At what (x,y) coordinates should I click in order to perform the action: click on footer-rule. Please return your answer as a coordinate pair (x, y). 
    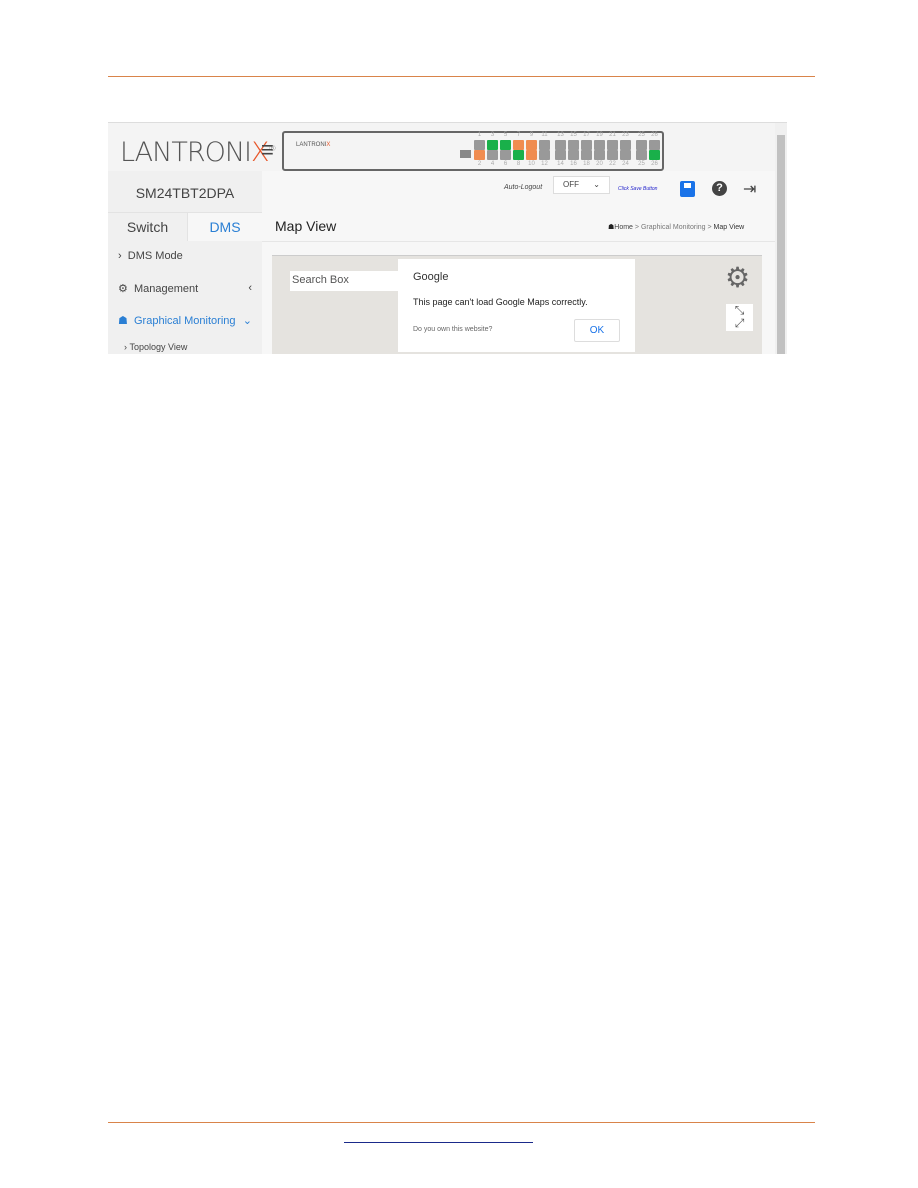
    Looking at the image, I should click on (461, 1122).